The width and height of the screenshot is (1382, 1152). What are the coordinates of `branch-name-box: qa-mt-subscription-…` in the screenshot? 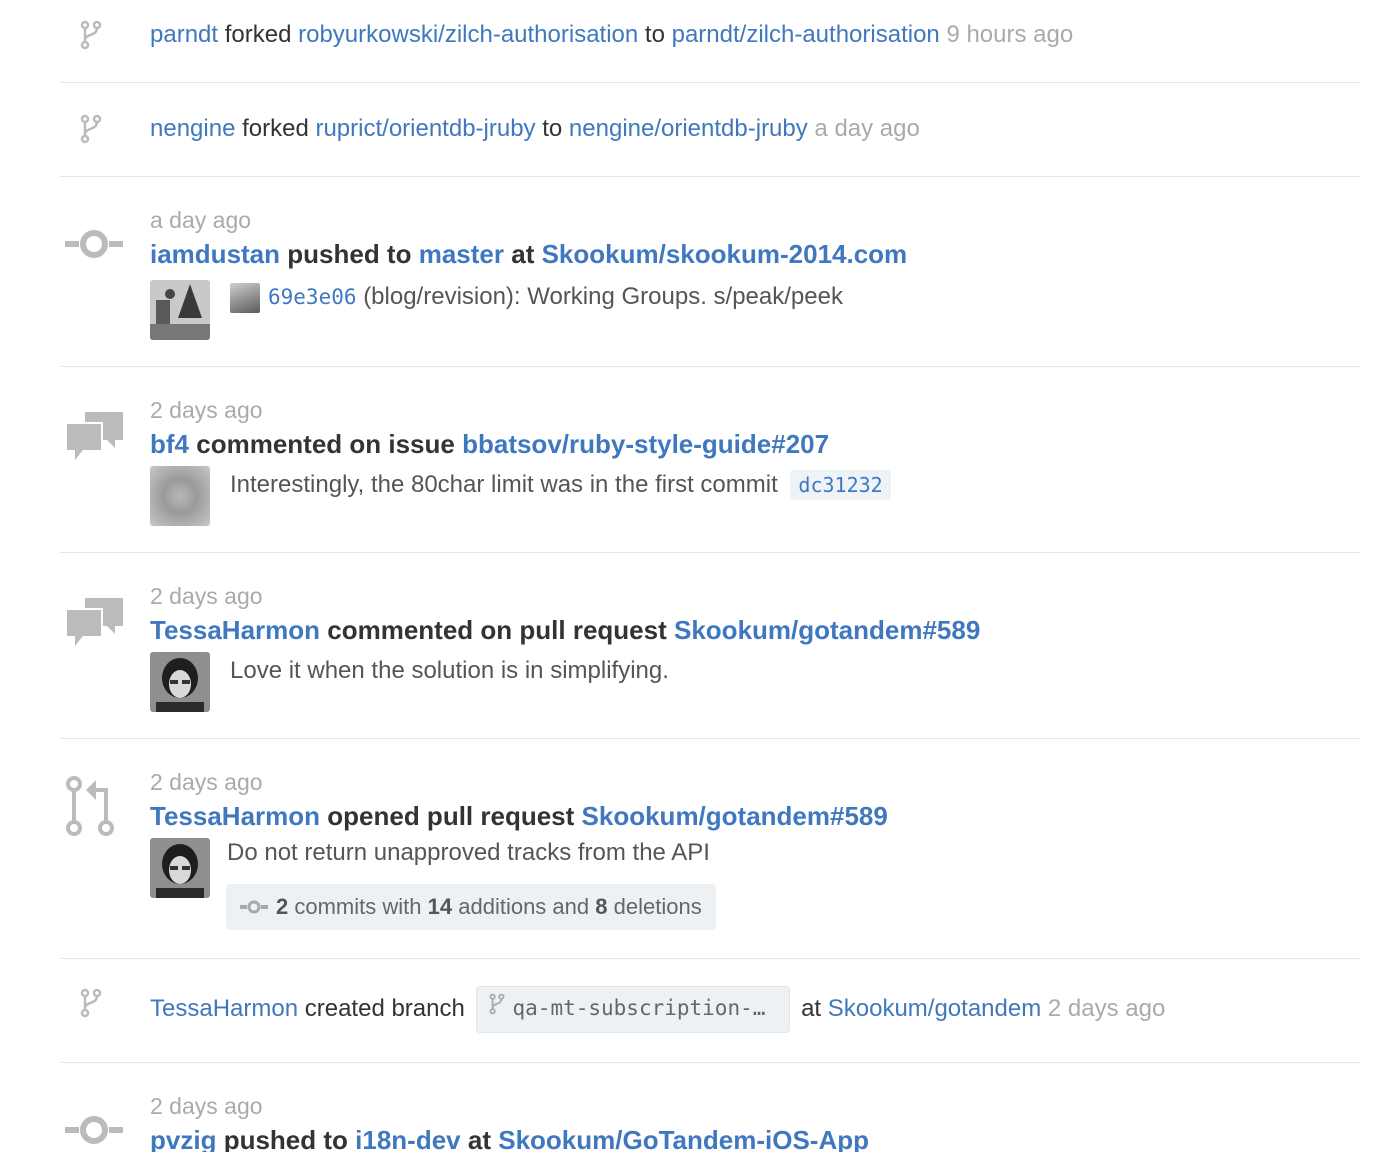 It's located at (633, 1010).